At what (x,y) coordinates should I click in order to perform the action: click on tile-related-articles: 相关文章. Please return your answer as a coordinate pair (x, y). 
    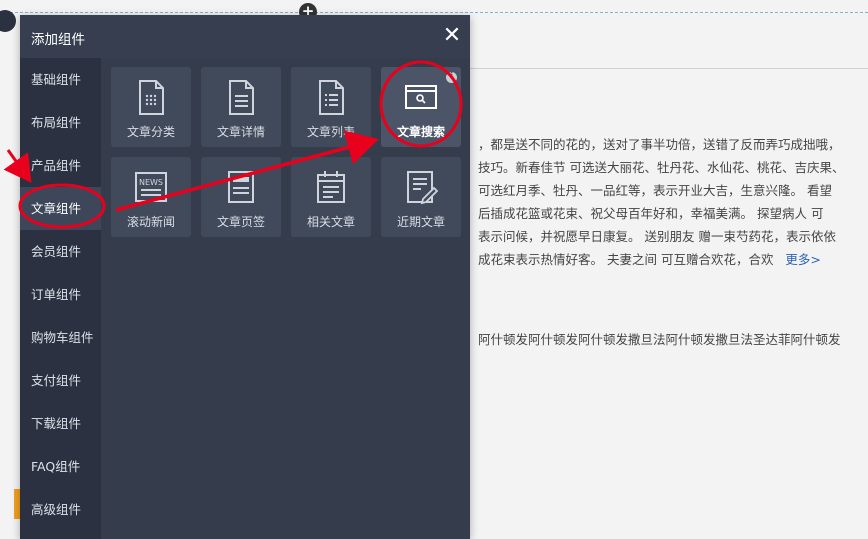
    Looking at the image, I should click on (331, 197).